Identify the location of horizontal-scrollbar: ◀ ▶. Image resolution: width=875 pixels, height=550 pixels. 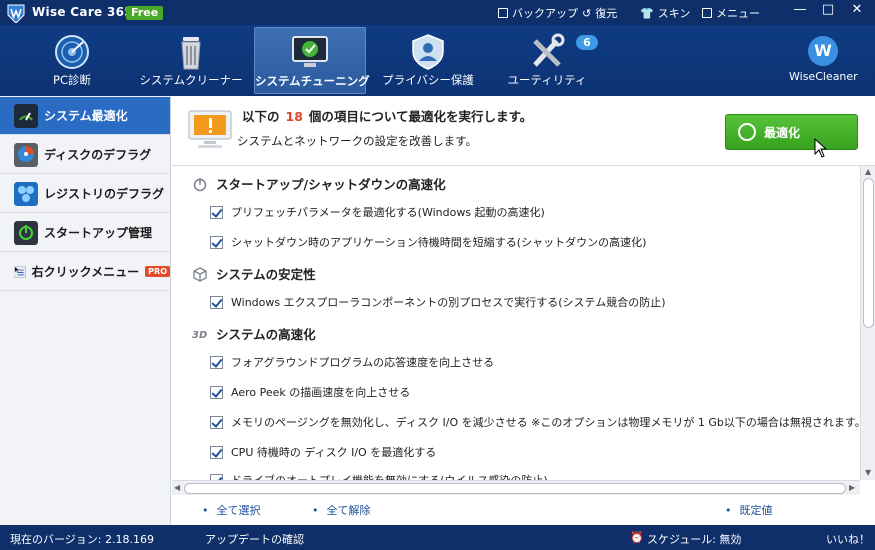
(516, 487).